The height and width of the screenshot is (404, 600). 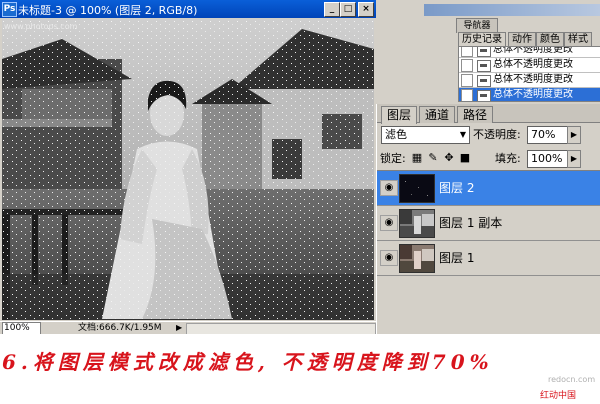 What do you see at coordinates (550, 39) in the screenshot?
I see `tab-color: 颜色` at bounding box center [550, 39].